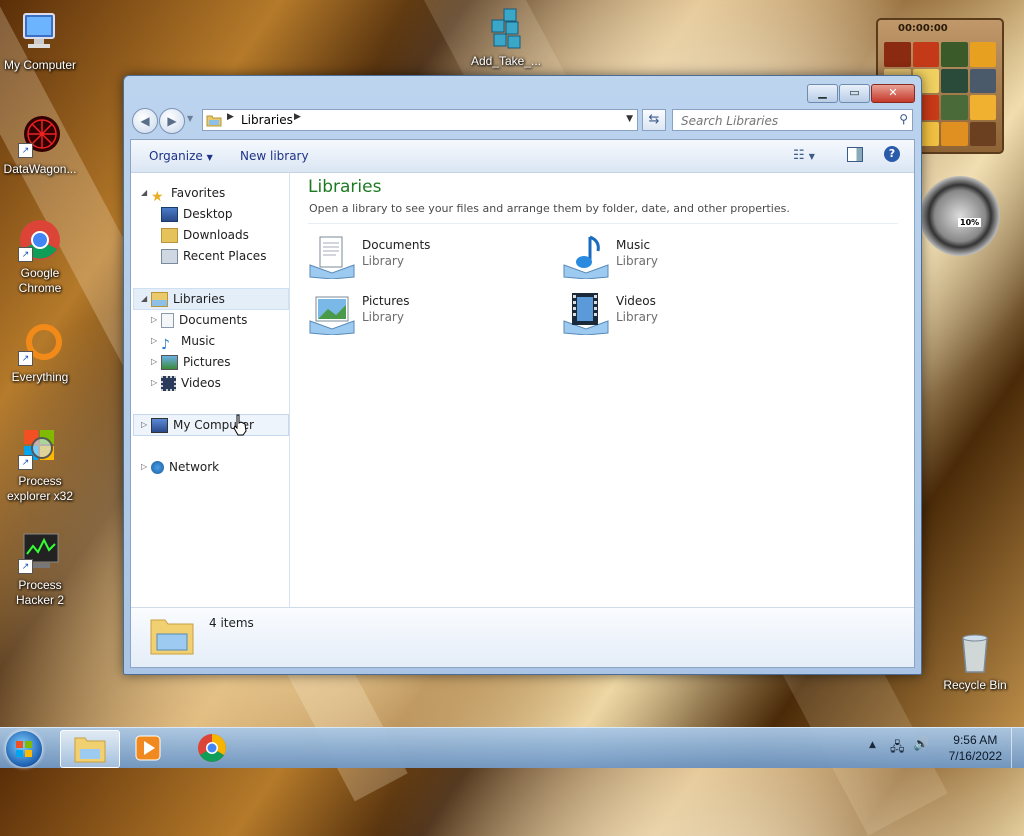  I want to click on caption-buttons: ▁ ▭ ✕, so click(861, 93).